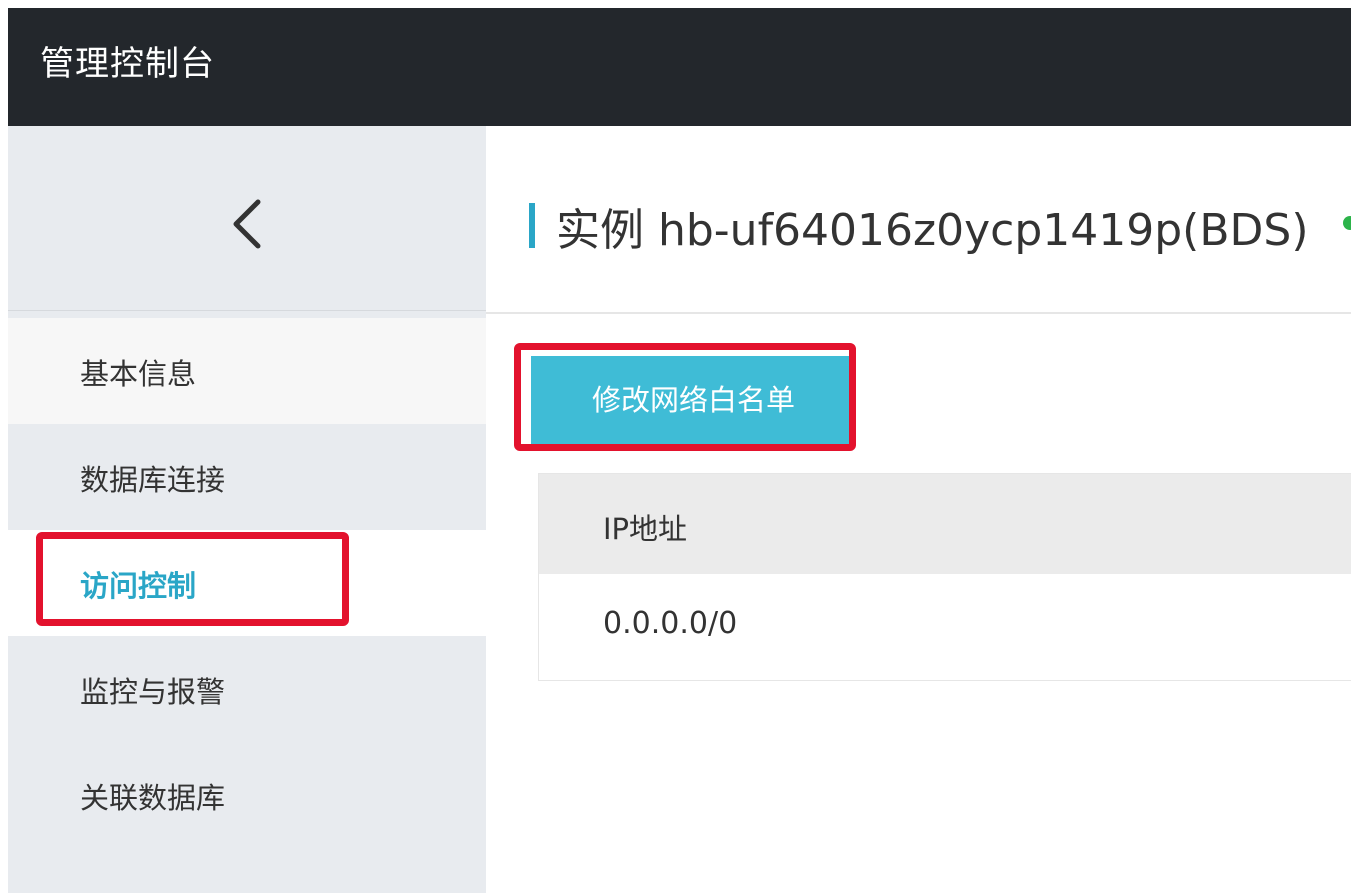 The height and width of the screenshot is (893, 1351). I want to click on instance-header: 实例 hb-uf64016z0ycp1419p(BDS), so click(918, 220).